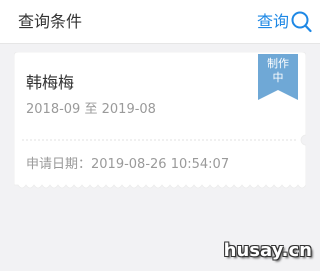 The width and height of the screenshot is (320, 271). I want to click on apply-date-value: 2019-08-26 10:54:07, so click(160, 164).